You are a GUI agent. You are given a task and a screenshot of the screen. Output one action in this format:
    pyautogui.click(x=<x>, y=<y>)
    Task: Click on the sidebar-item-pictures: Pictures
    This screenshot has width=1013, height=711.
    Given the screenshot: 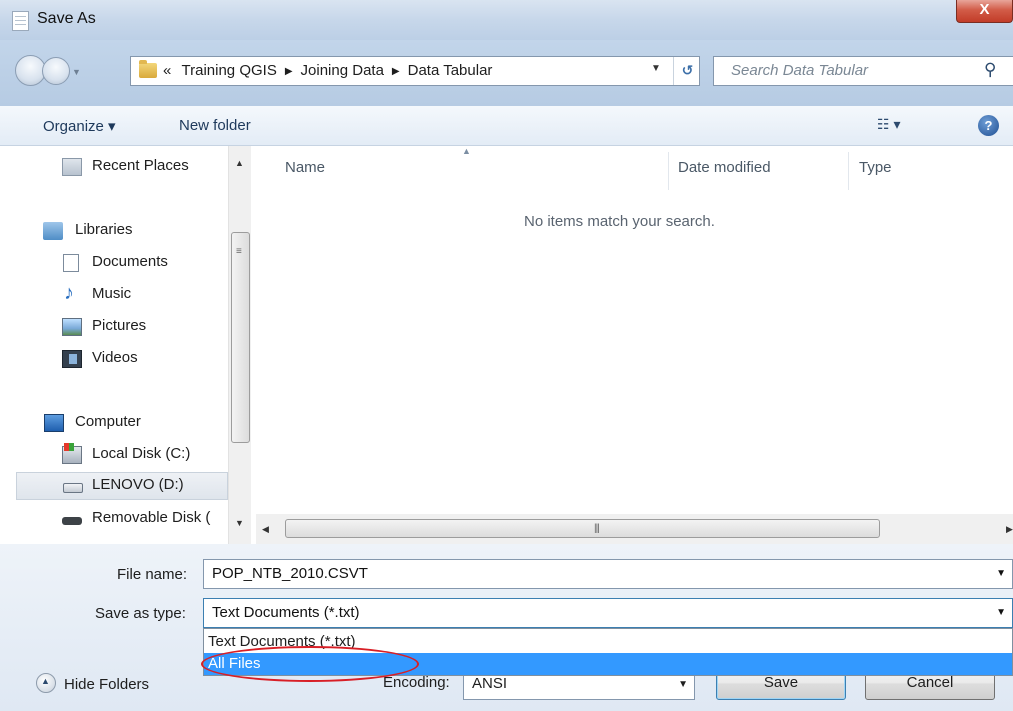 What is the action you would take?
    pyautogui.click(x=114, y=328)
    